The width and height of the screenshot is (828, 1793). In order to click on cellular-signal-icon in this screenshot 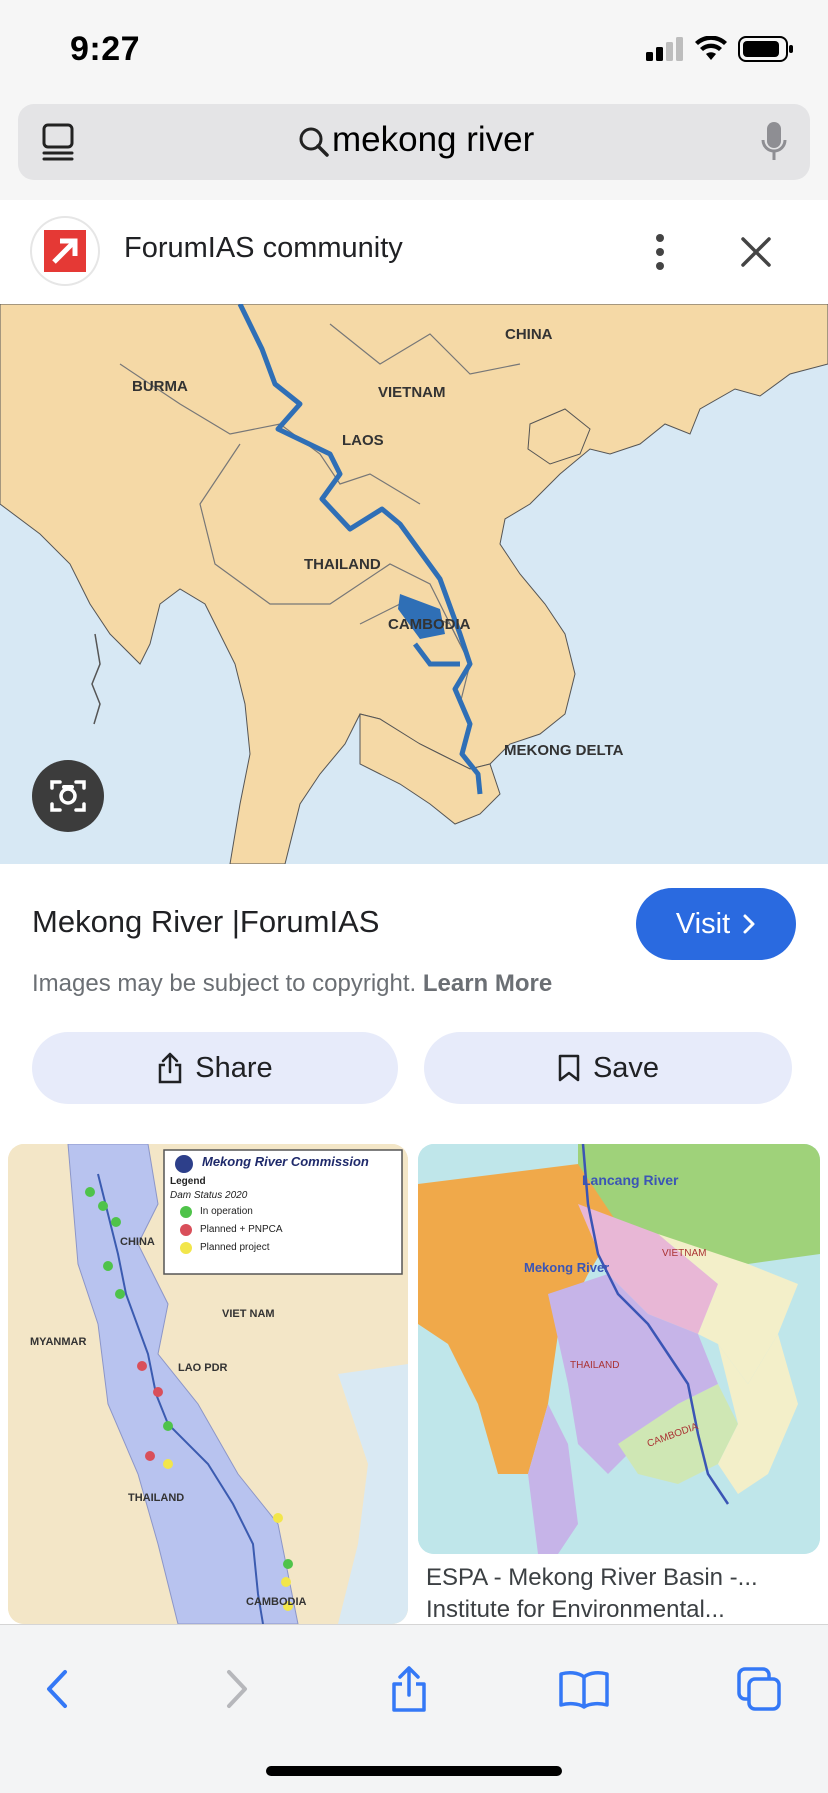, I will do `click(664, 49)`.